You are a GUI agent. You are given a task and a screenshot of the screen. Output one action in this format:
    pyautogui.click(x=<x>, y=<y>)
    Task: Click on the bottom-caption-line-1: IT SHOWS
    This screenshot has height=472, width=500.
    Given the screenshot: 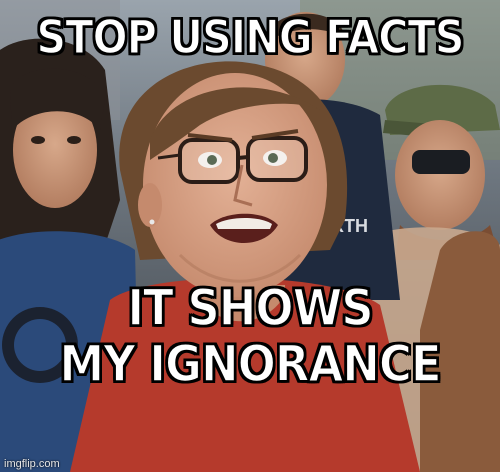 What is the action you would take?
    pyautogui.click(x=251, y=308)
    